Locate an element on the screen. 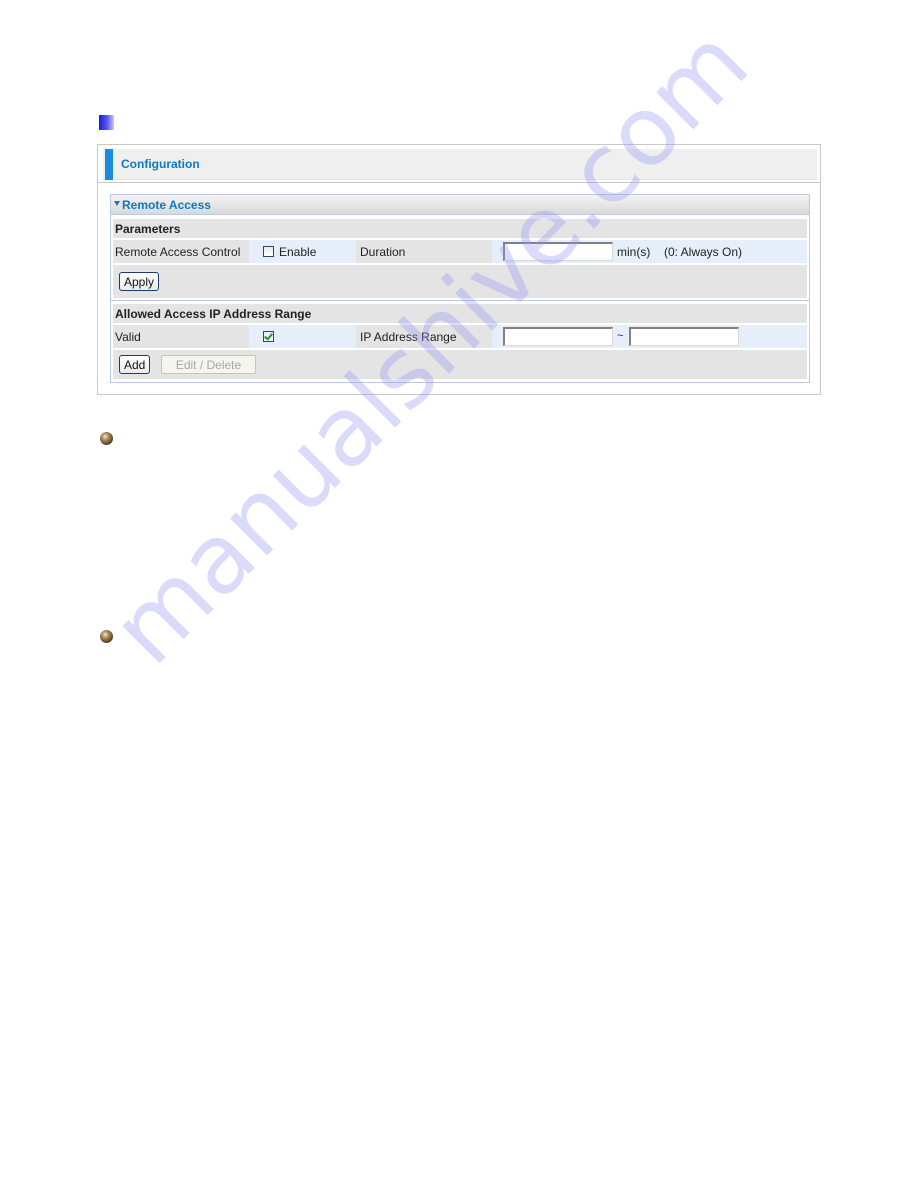  duration-input is located at coordinates (558, 251).